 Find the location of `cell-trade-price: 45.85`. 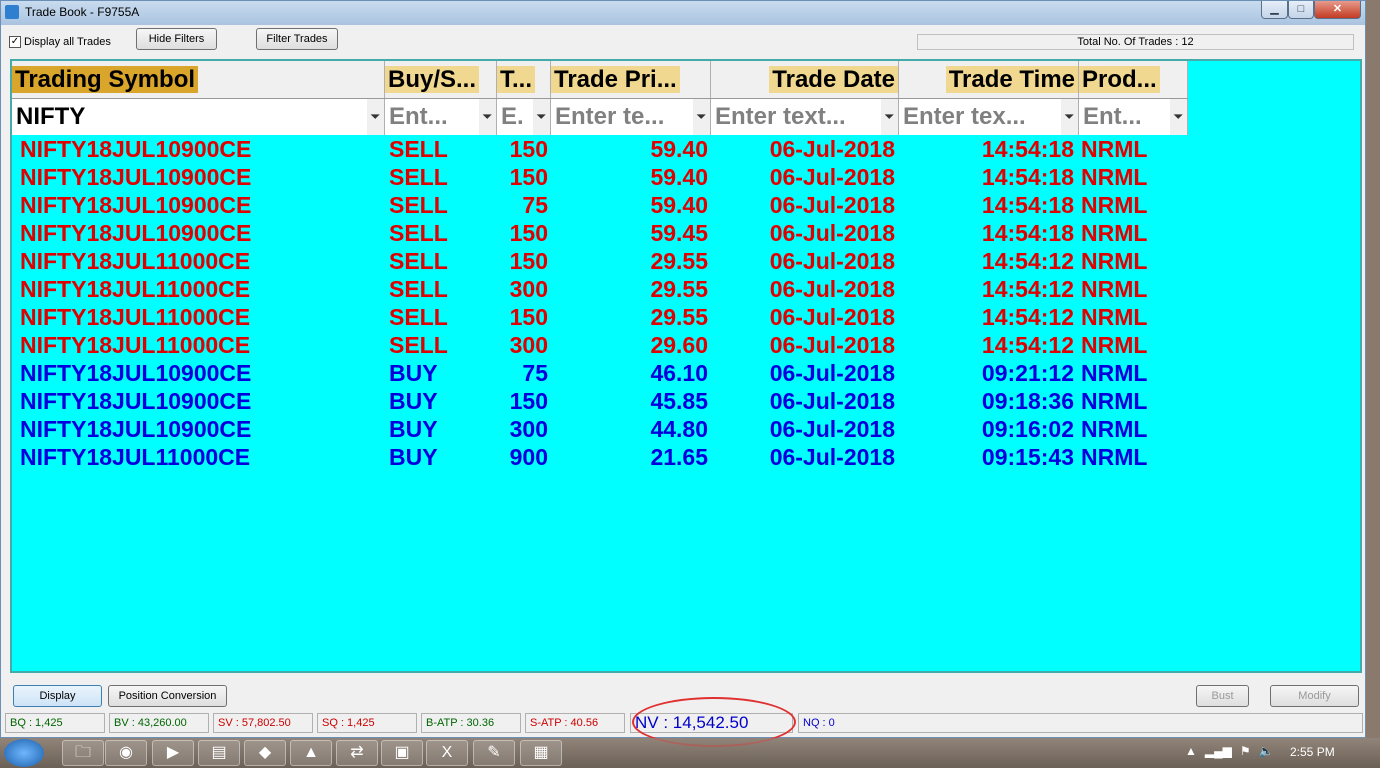

cell-trade-price: 45.85 is located at coordinates (679, 401).